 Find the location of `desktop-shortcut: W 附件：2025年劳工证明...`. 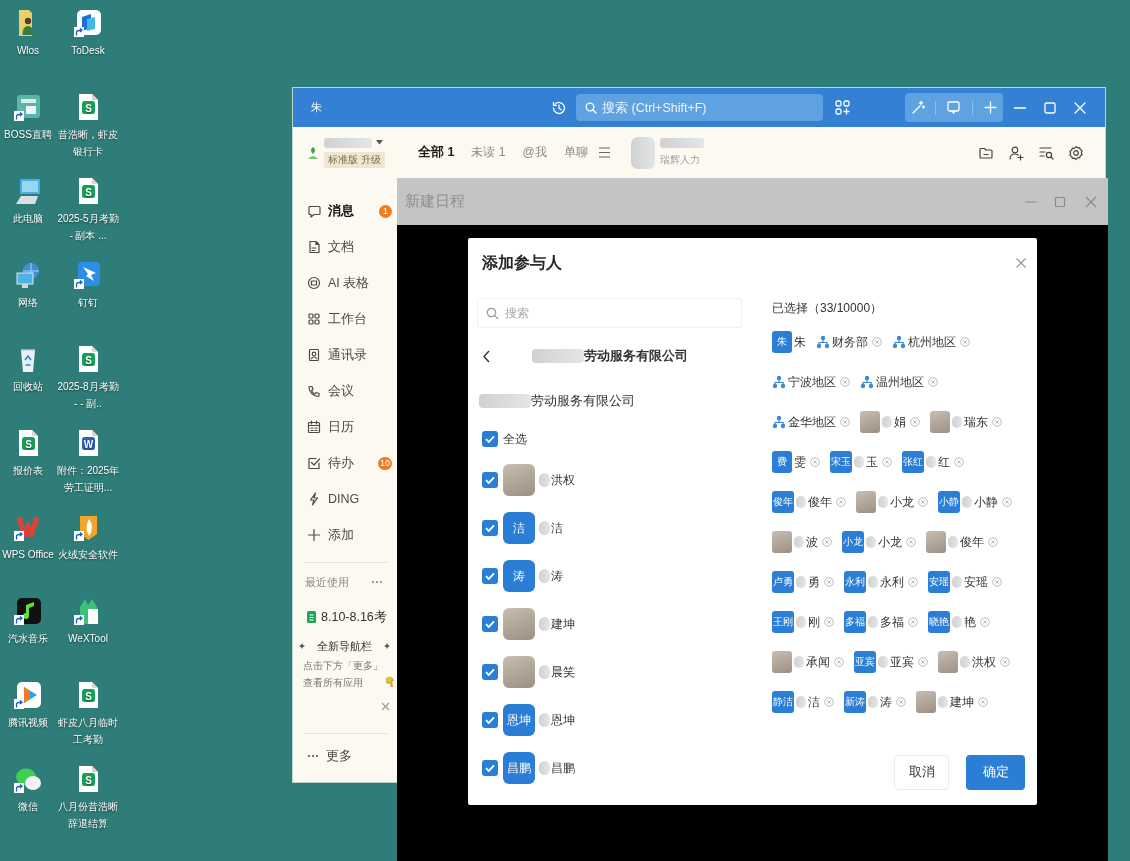

desktop-shortcut: W 附件：2025年劳工证明... is located at coordinates (88, 462).